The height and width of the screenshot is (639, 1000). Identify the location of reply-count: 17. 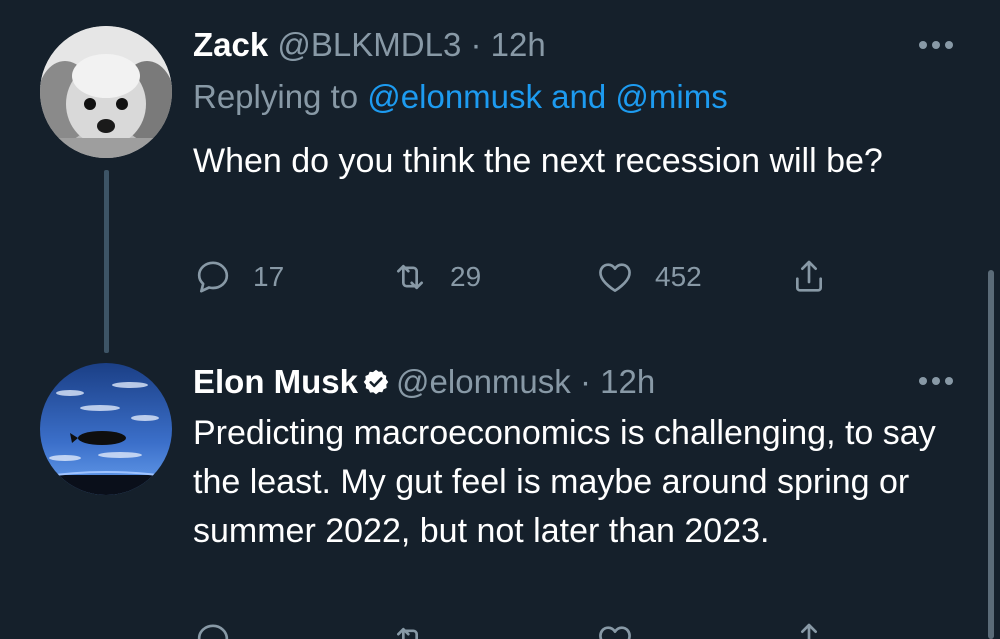
(269, 276).